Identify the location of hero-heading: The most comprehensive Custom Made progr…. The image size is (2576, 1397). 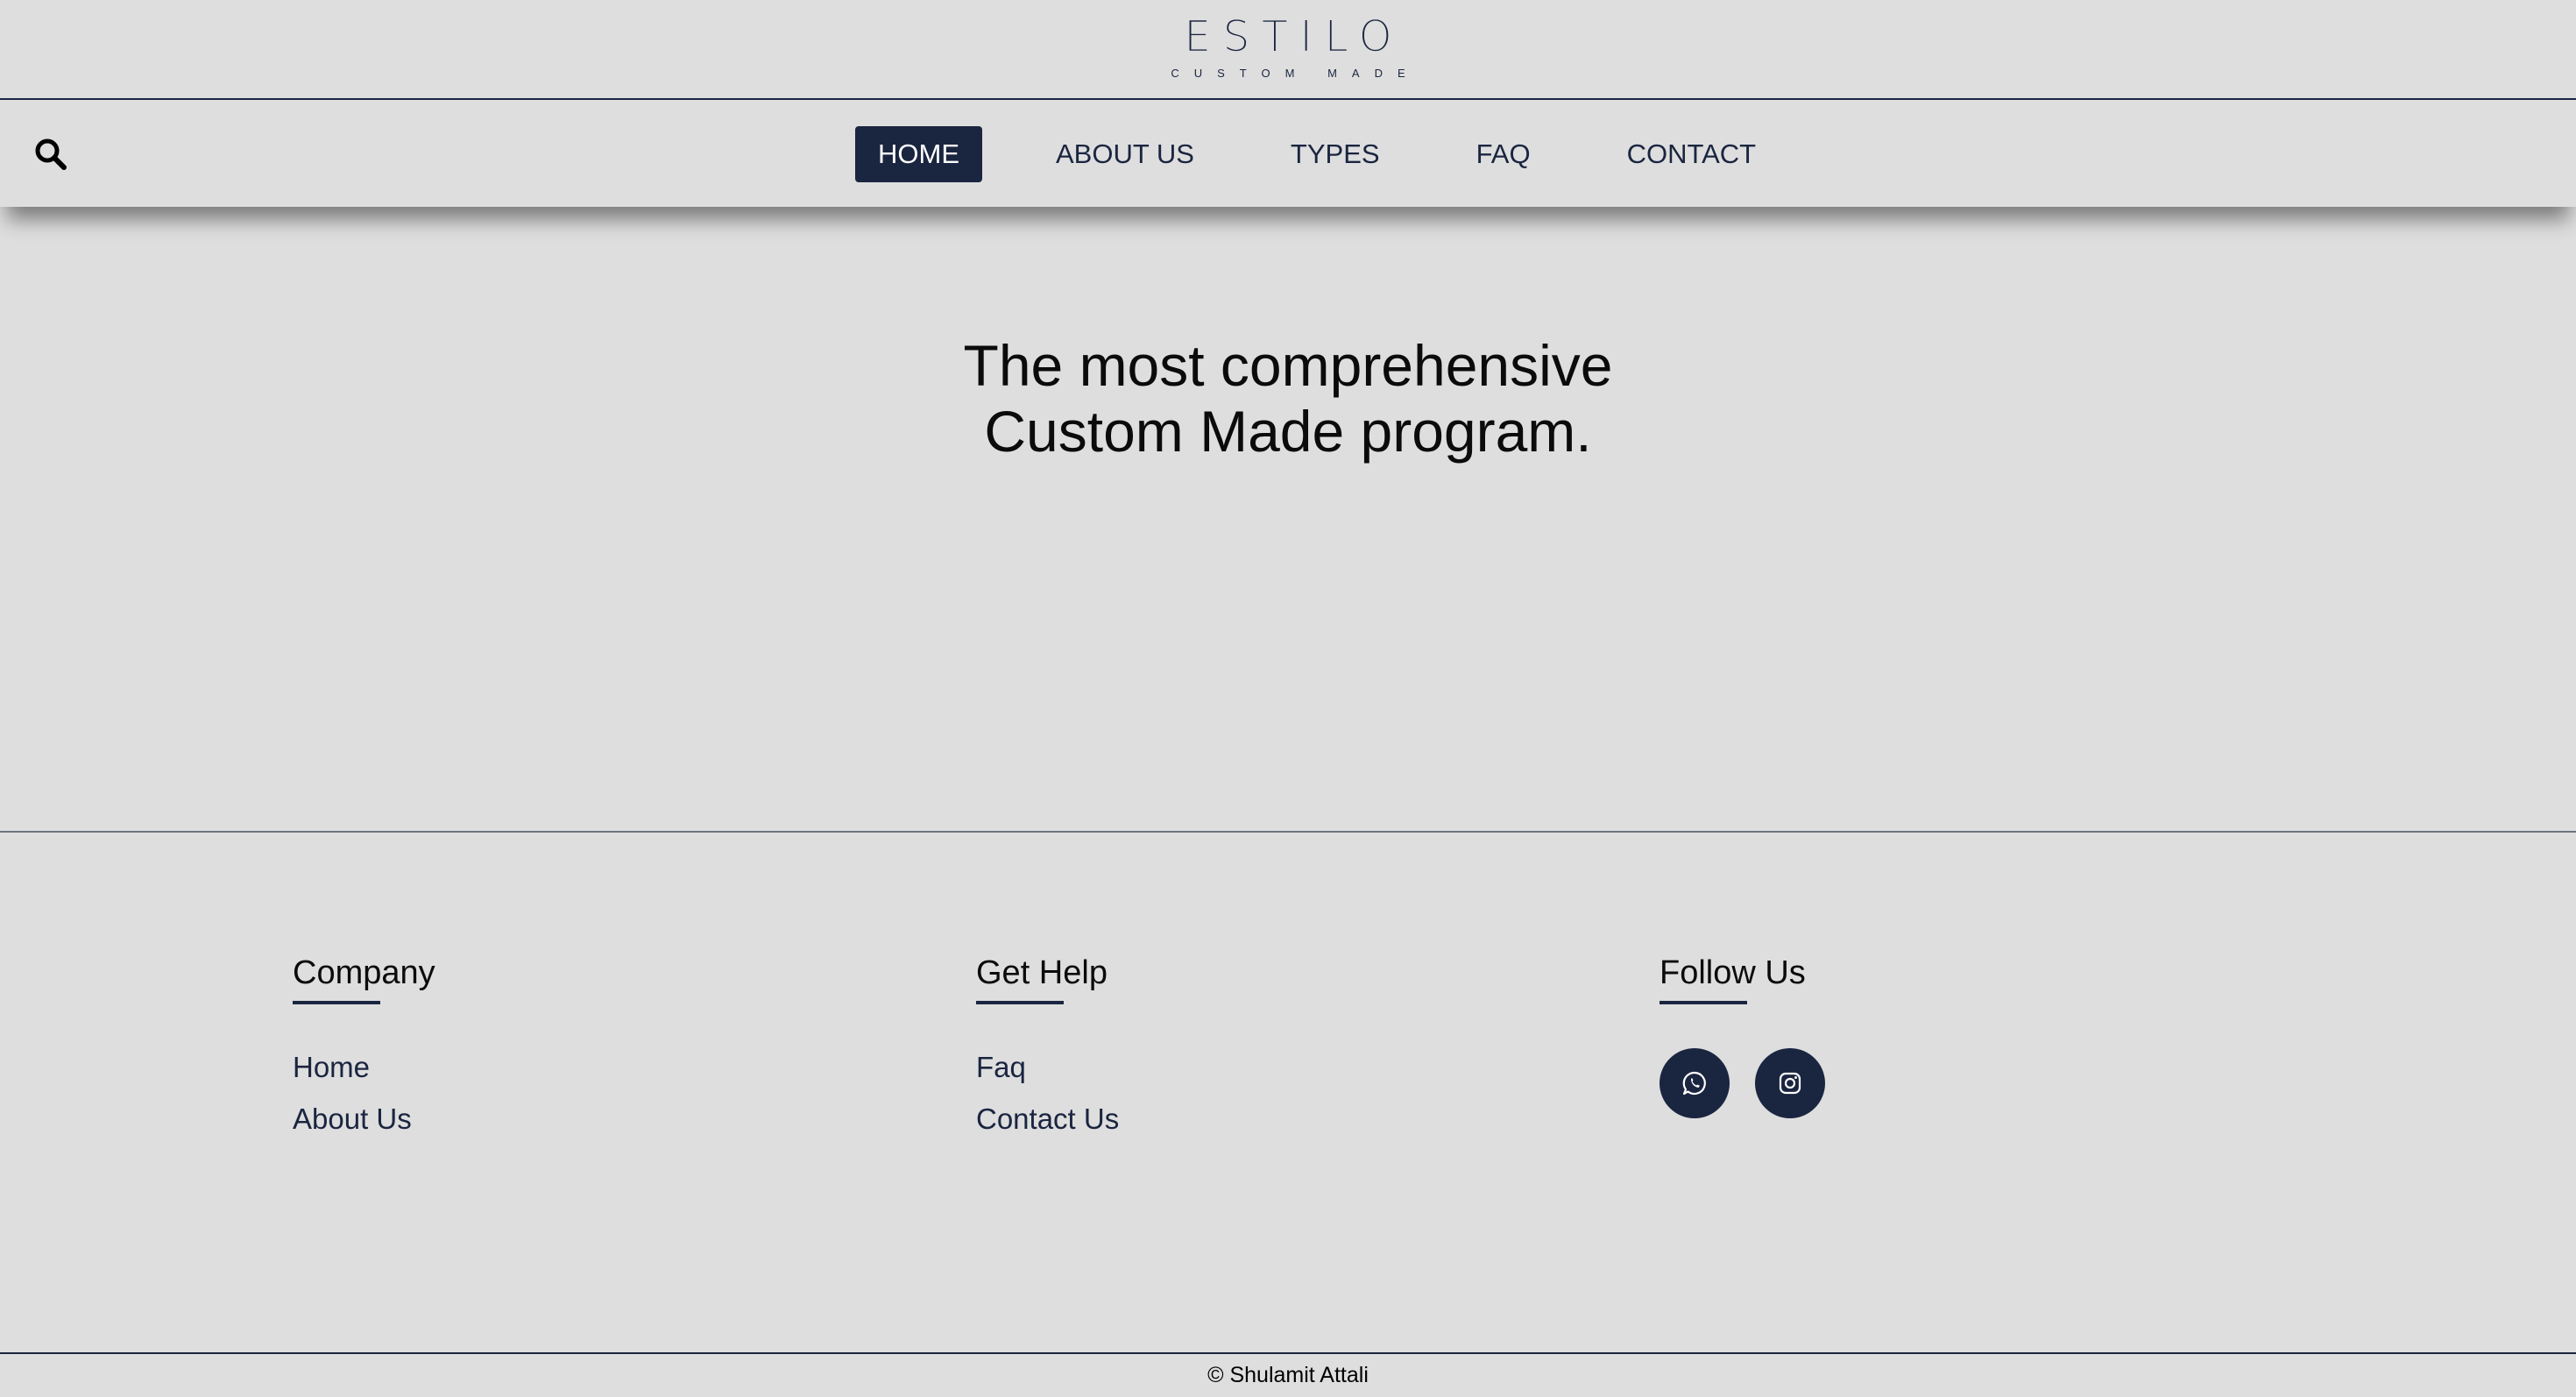
(1288, 399).